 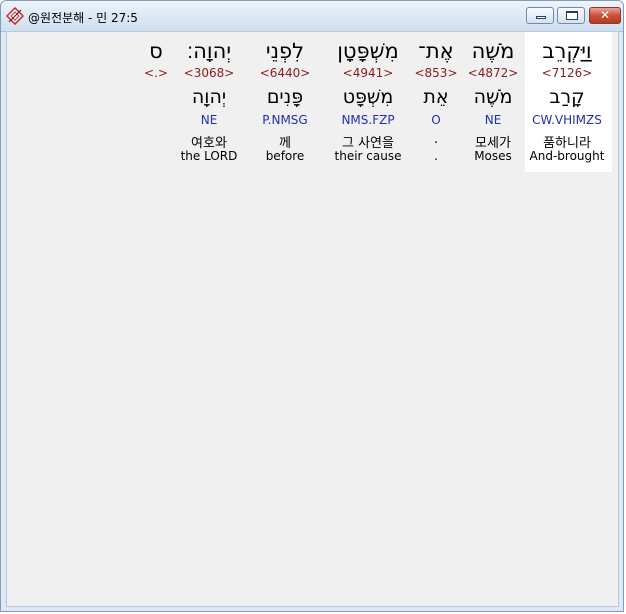 I want to click on english-gloss: their cause, so click(x=368, y=156).